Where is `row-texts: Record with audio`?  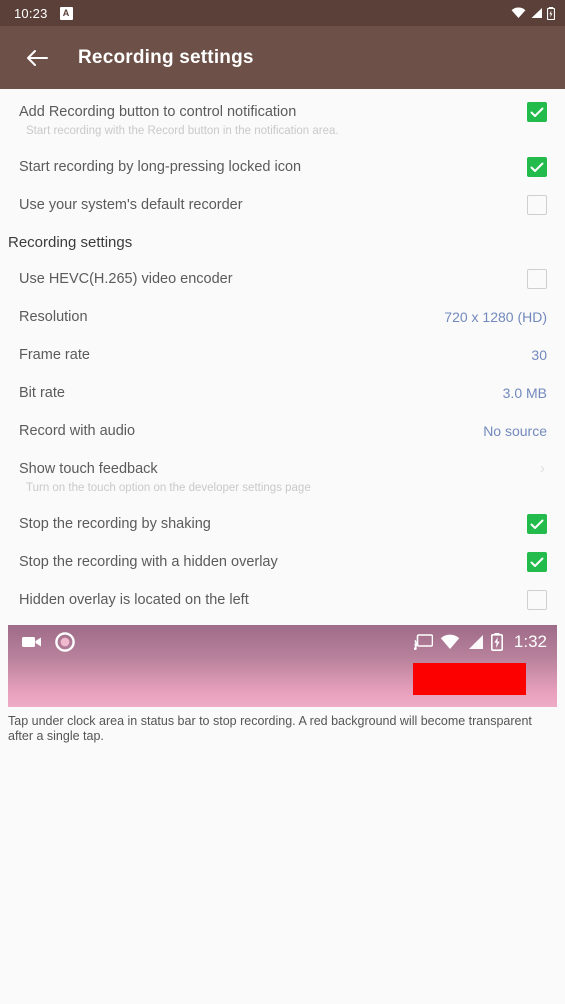
row-texts: Record with audio is located at coordinates (251, 431).